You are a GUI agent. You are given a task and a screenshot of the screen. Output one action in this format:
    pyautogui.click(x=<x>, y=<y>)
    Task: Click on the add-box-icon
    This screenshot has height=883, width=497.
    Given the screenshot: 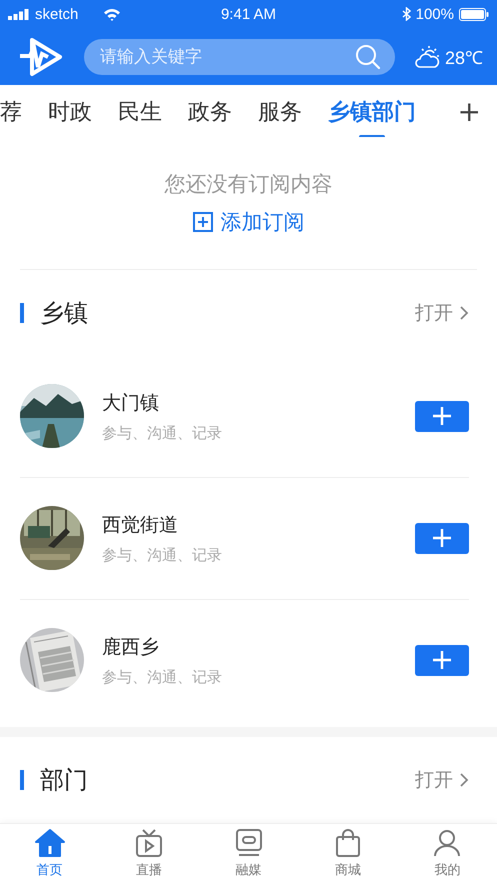 What is the action you would take?
    pyautogui.click(x=202, y=222)
    